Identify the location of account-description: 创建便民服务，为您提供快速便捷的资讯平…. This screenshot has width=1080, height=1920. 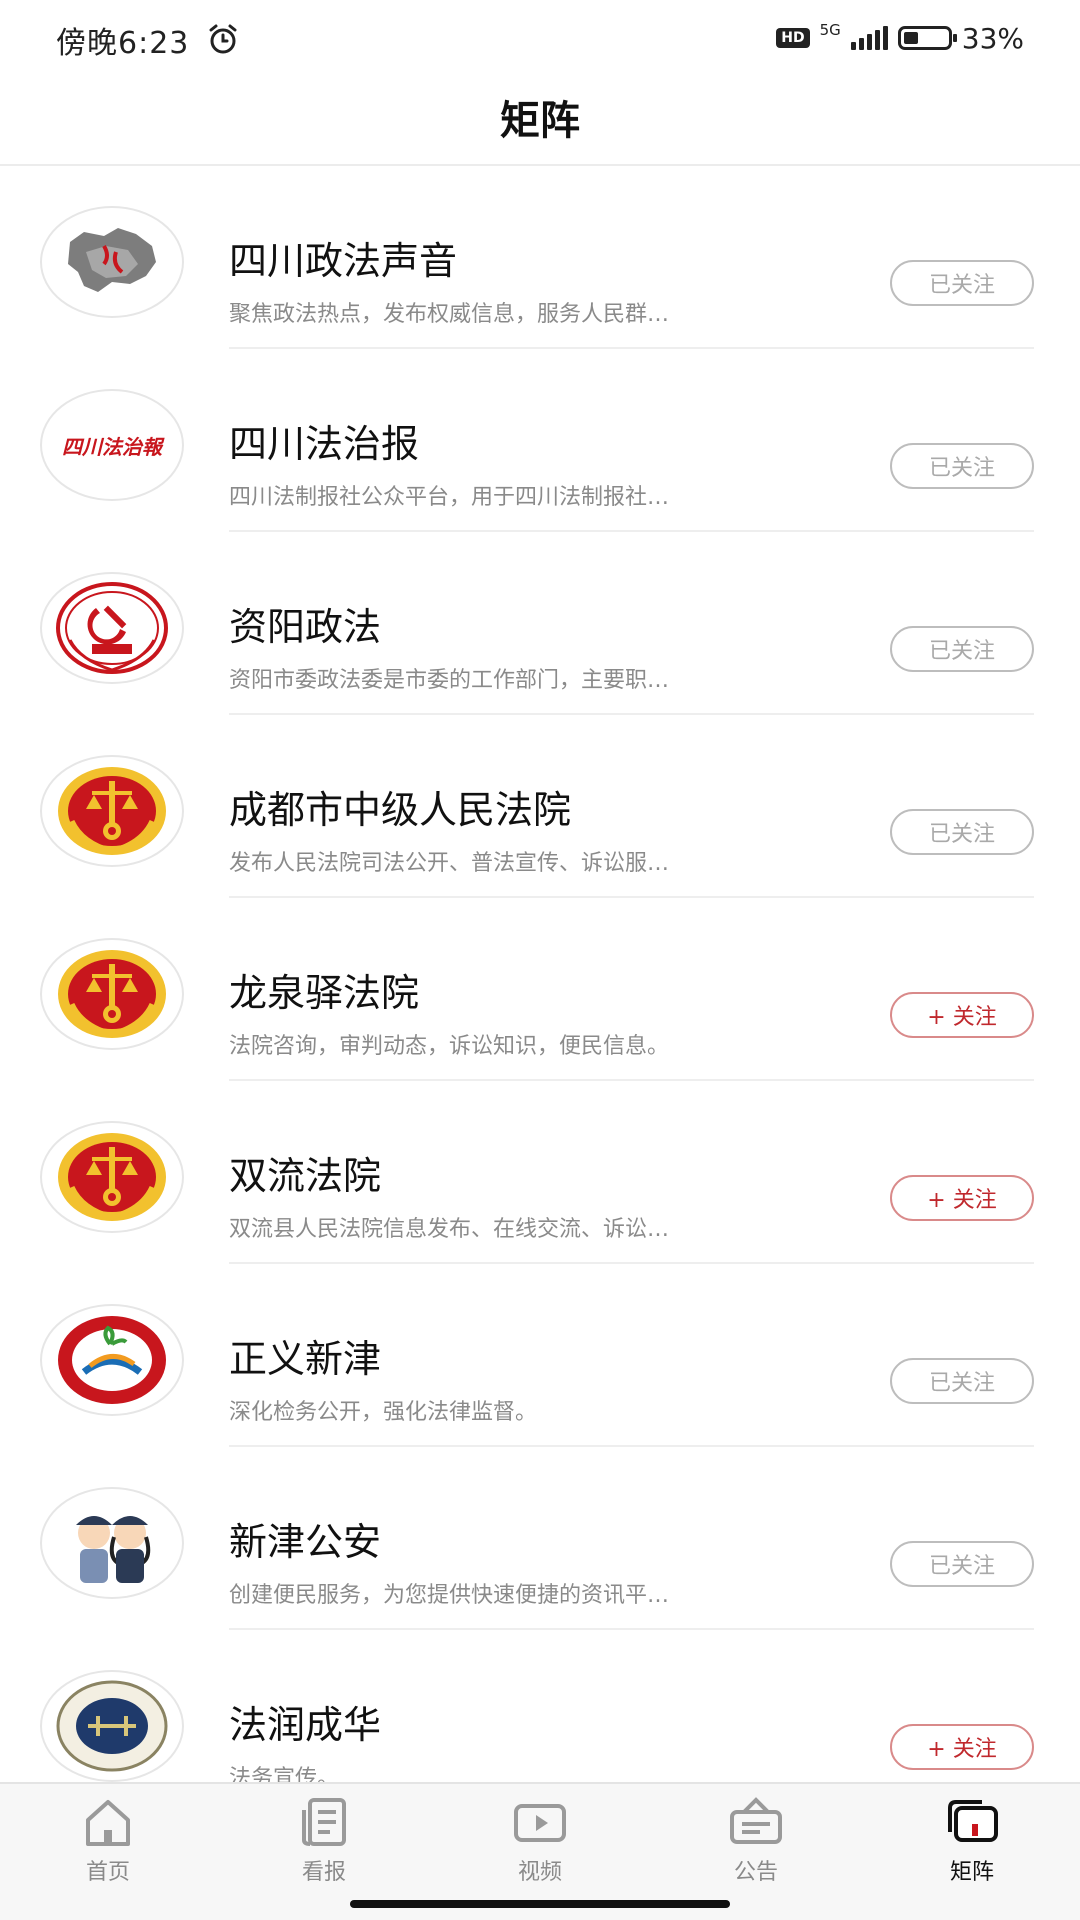
(449, 1595).